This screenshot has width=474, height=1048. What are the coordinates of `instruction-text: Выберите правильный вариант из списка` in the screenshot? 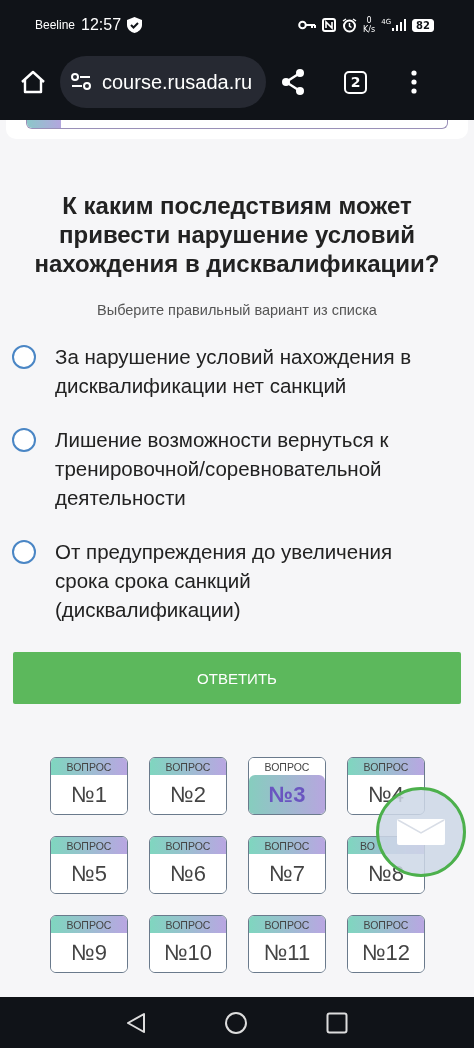 It's located at (237, 310).